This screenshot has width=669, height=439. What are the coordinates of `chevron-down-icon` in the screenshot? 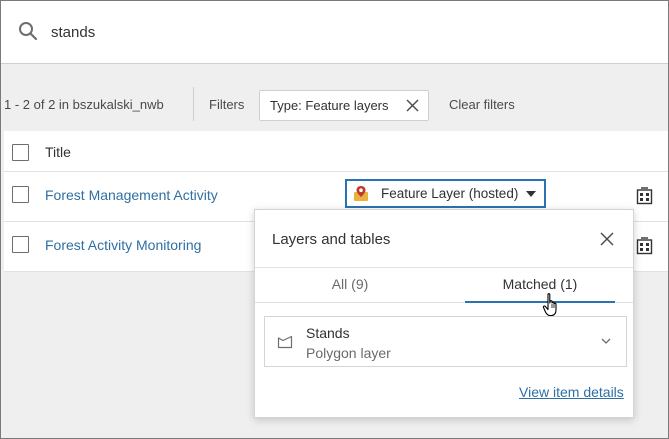 It's located at (606, 341).